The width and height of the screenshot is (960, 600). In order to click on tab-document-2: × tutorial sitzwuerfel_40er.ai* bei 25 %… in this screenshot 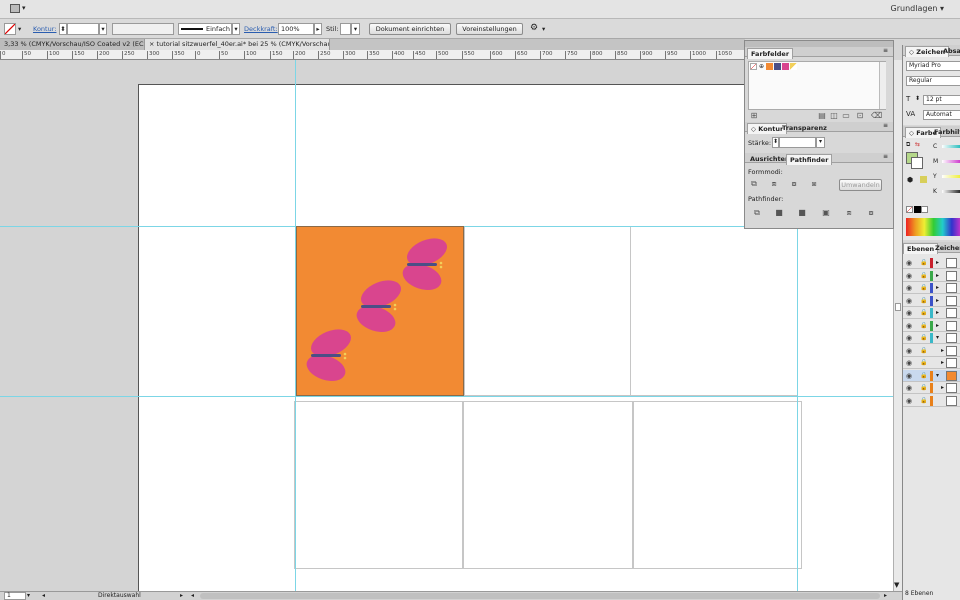, I will do `click(237, 44)`.